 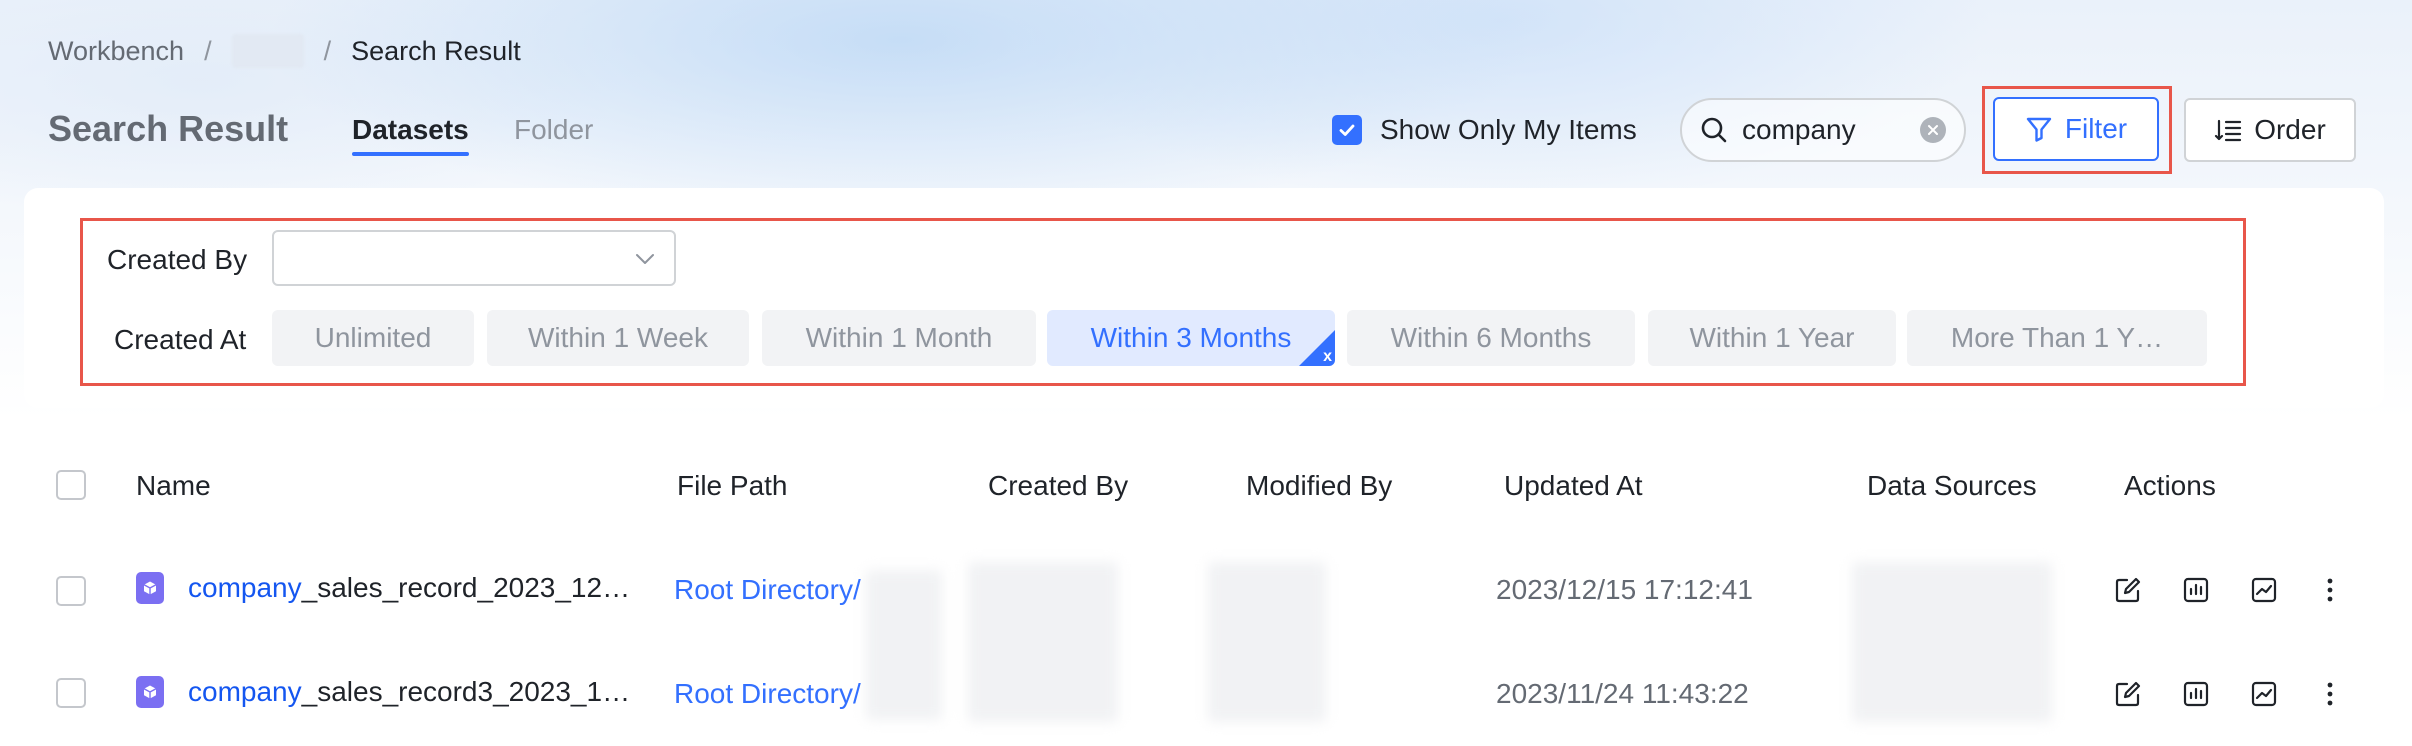 What do you see at coordinates (474, 258) in the screenshot?
I see `created-by-select` at bounding box center [474, 258].